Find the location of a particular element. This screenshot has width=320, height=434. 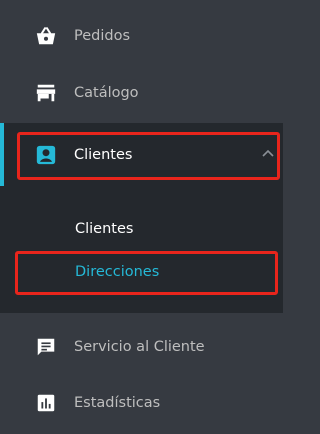

shopping-basket-icon is located at coordinates (46, 36).